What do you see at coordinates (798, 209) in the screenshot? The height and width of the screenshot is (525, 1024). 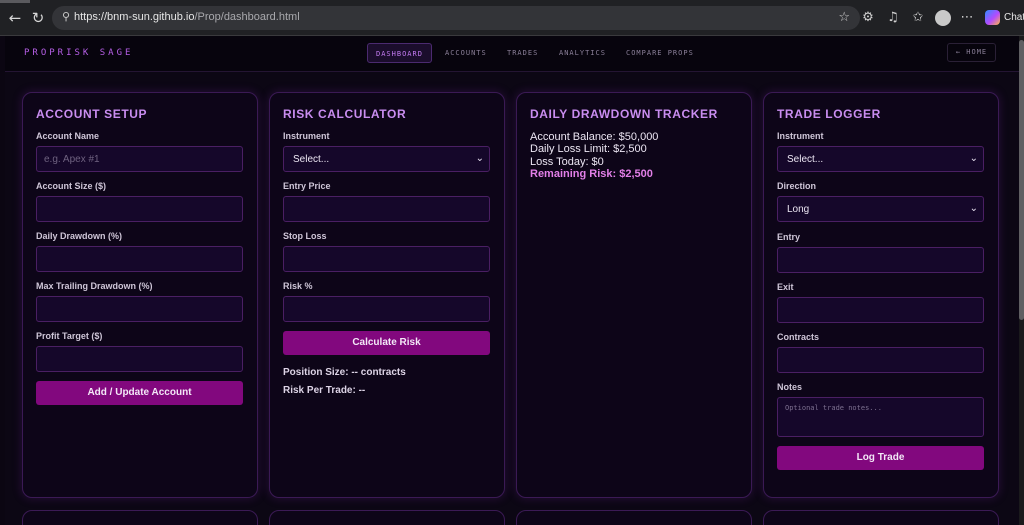 I see `direction-selected: Long` at bounding box center [798, 209].